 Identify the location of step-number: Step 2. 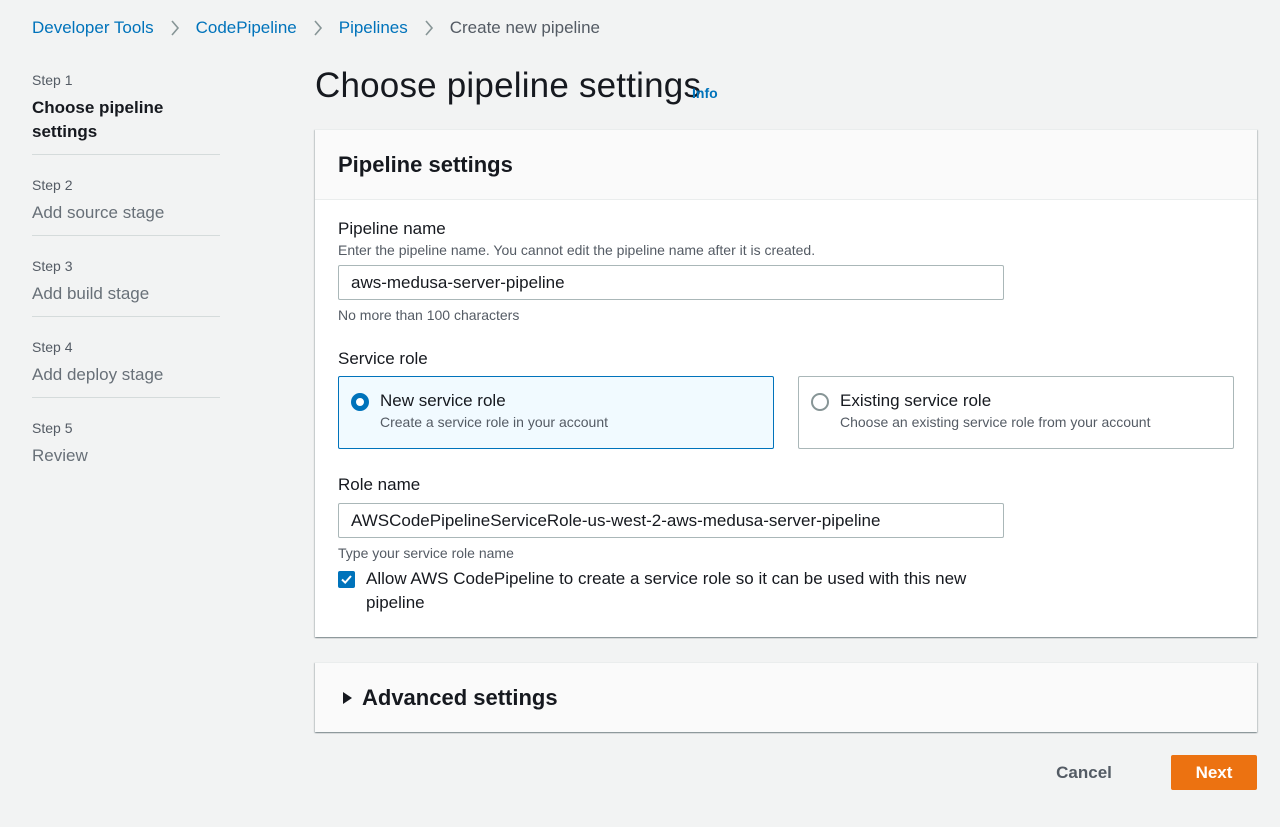
(52, 185).